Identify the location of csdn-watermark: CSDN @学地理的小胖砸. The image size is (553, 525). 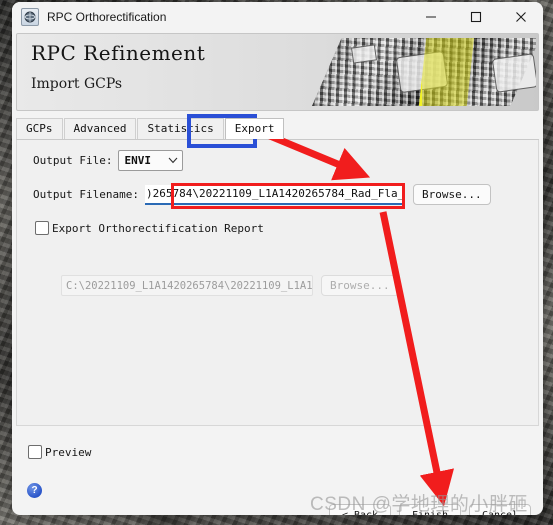
(419, 504).